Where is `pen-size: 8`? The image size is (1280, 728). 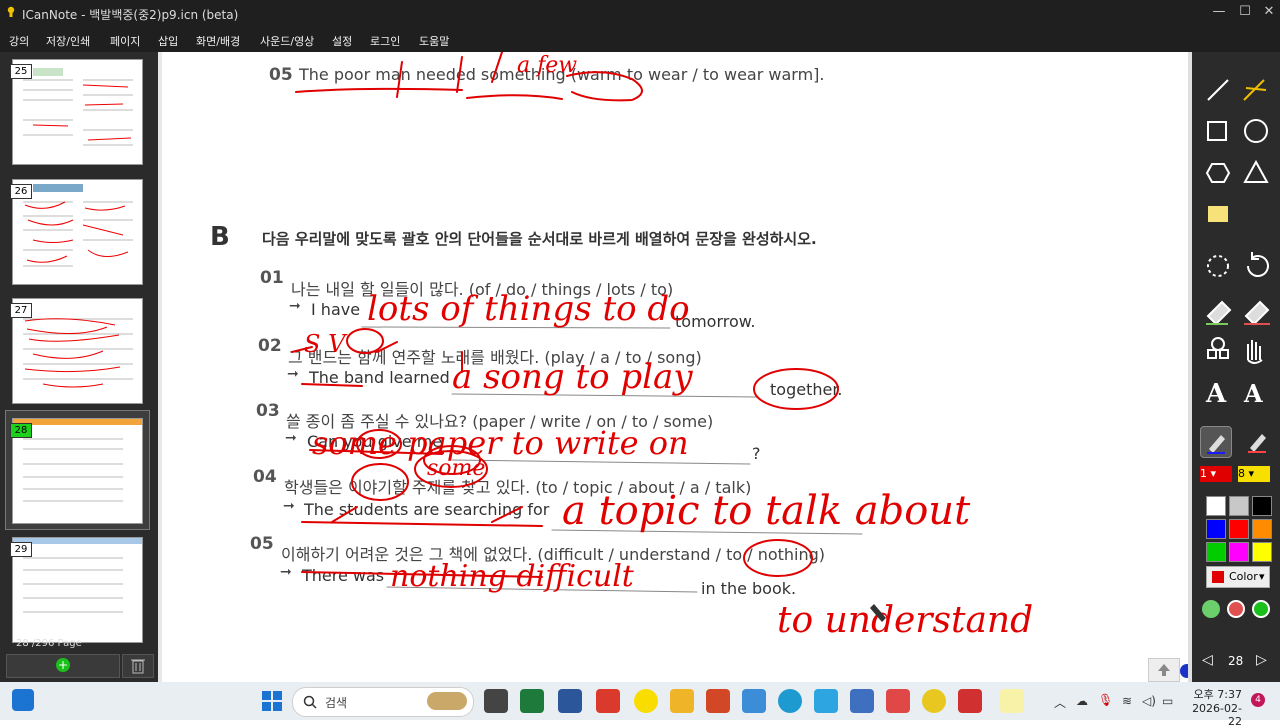 pen-size: 8 is located at coordinates (1241, 473).